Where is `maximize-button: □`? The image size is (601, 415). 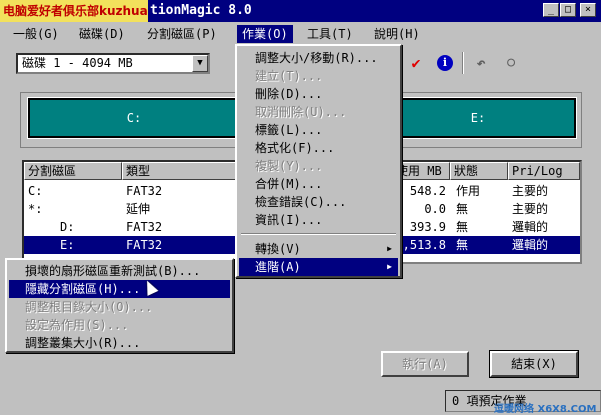
maximize-button: □ is located at coordinates (568, 10).